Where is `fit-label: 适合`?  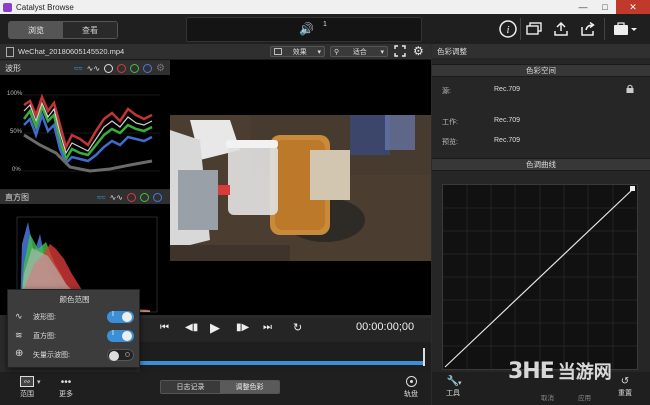
fit-label: 适合 is located at coordinates (359, 52).